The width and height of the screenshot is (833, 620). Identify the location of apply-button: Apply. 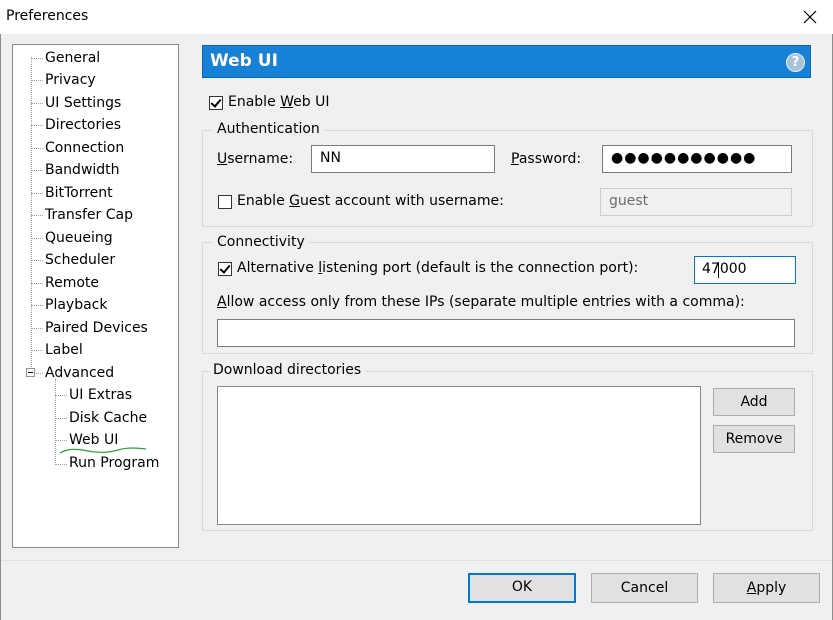
(766, 588).